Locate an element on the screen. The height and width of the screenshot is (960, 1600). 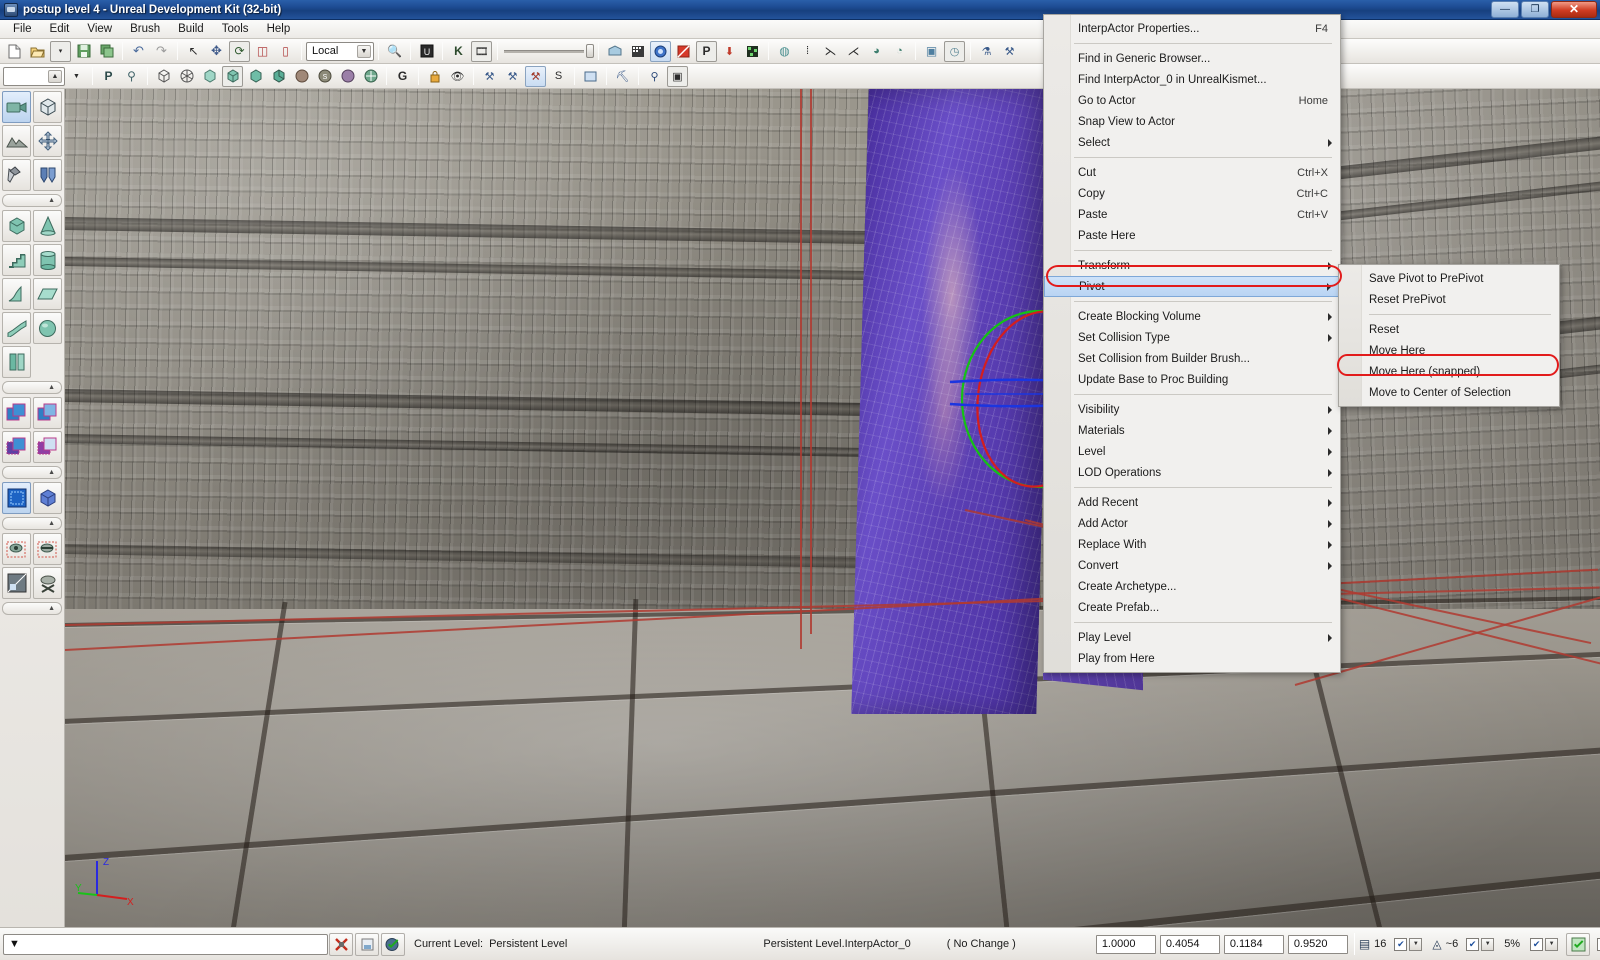
build-all-icon: ⋋ is located at coordinates (830, 51).